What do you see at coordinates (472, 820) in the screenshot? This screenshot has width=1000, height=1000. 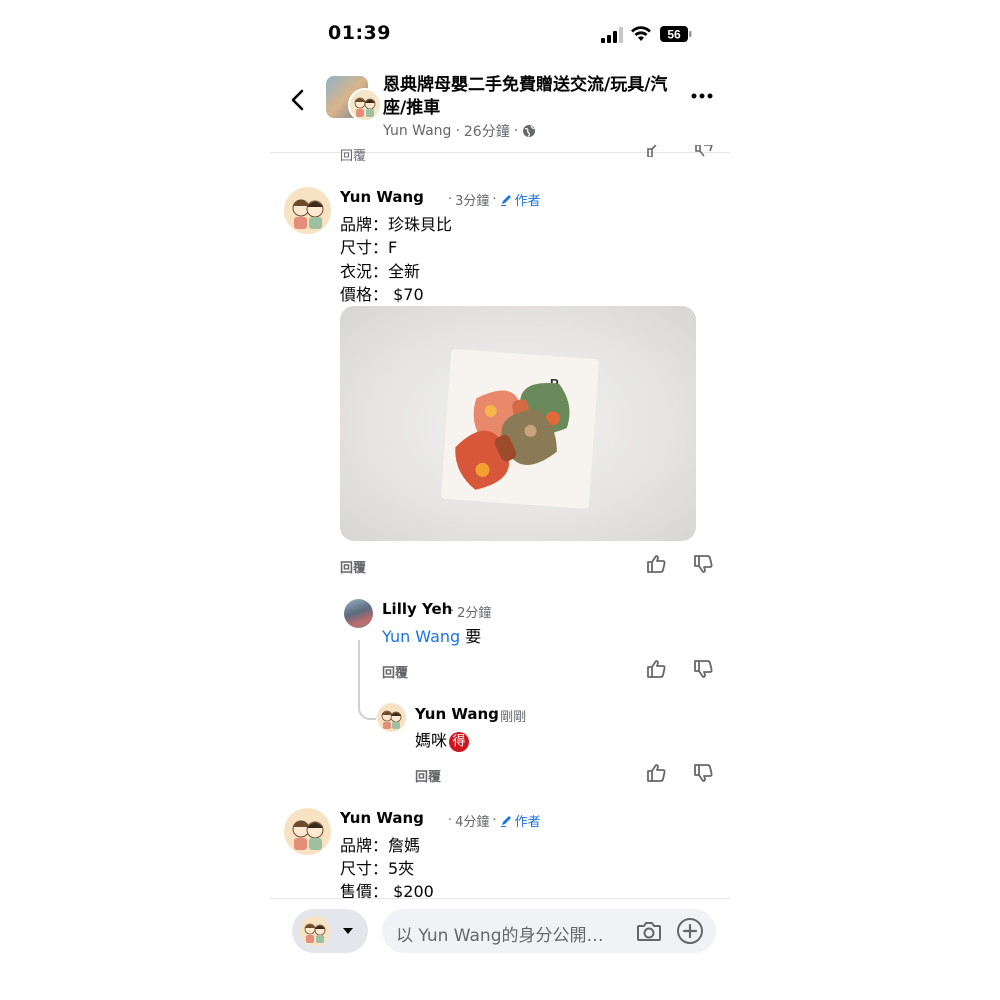 I see `comment-time: 4分鐘` at bounding box center [472, 820].